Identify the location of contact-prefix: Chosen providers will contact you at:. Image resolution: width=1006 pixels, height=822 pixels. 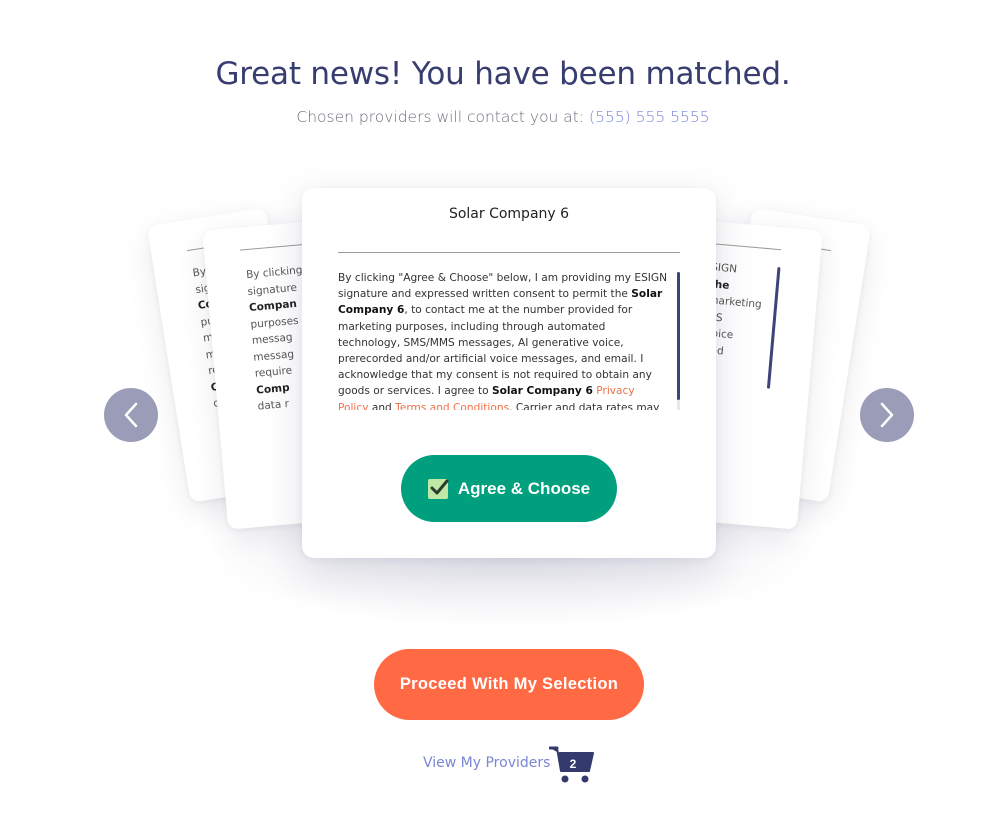
(440, 117).